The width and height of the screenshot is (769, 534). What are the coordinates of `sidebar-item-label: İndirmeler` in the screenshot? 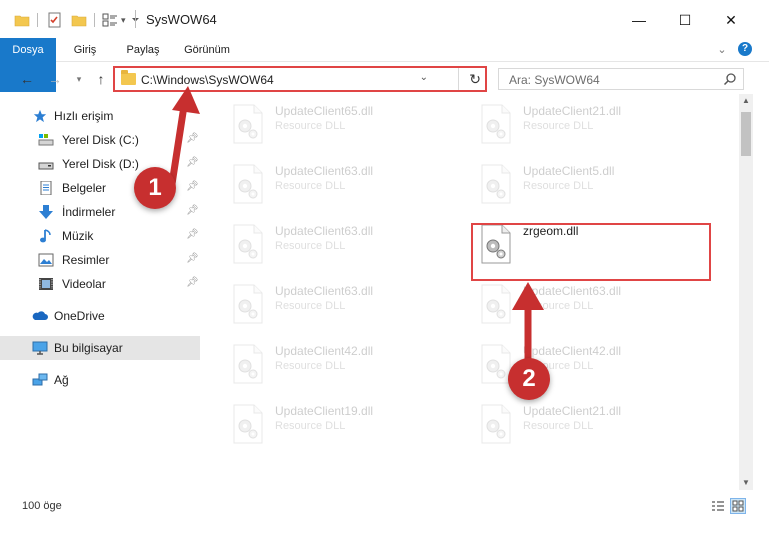 It's located at (89, 212).